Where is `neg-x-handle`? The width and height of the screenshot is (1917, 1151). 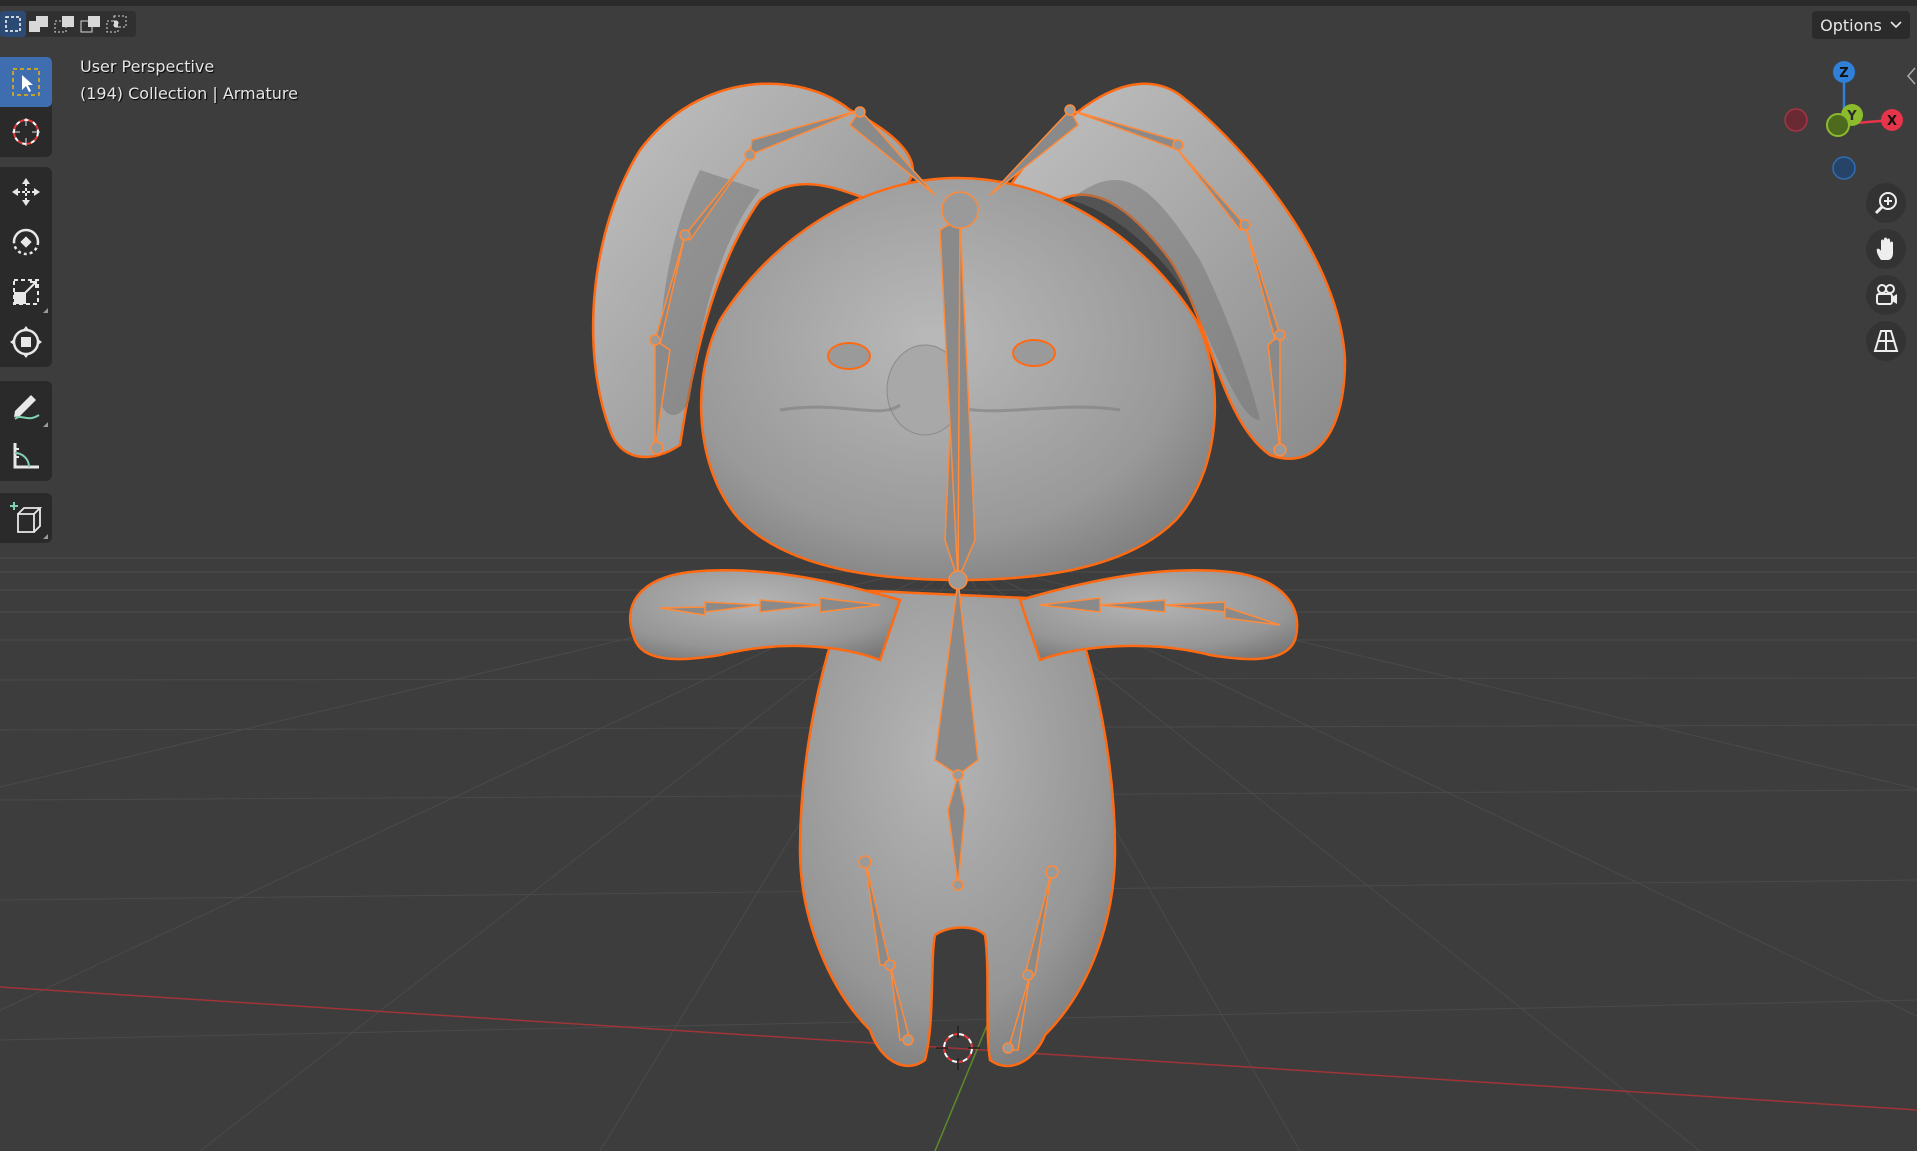 neg-x-handle is located at coordinates (1796, 120).